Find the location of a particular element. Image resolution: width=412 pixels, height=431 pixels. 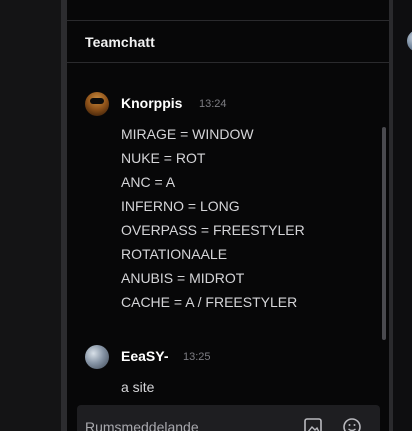

message-line: a site is located at coordinates (138, 387).